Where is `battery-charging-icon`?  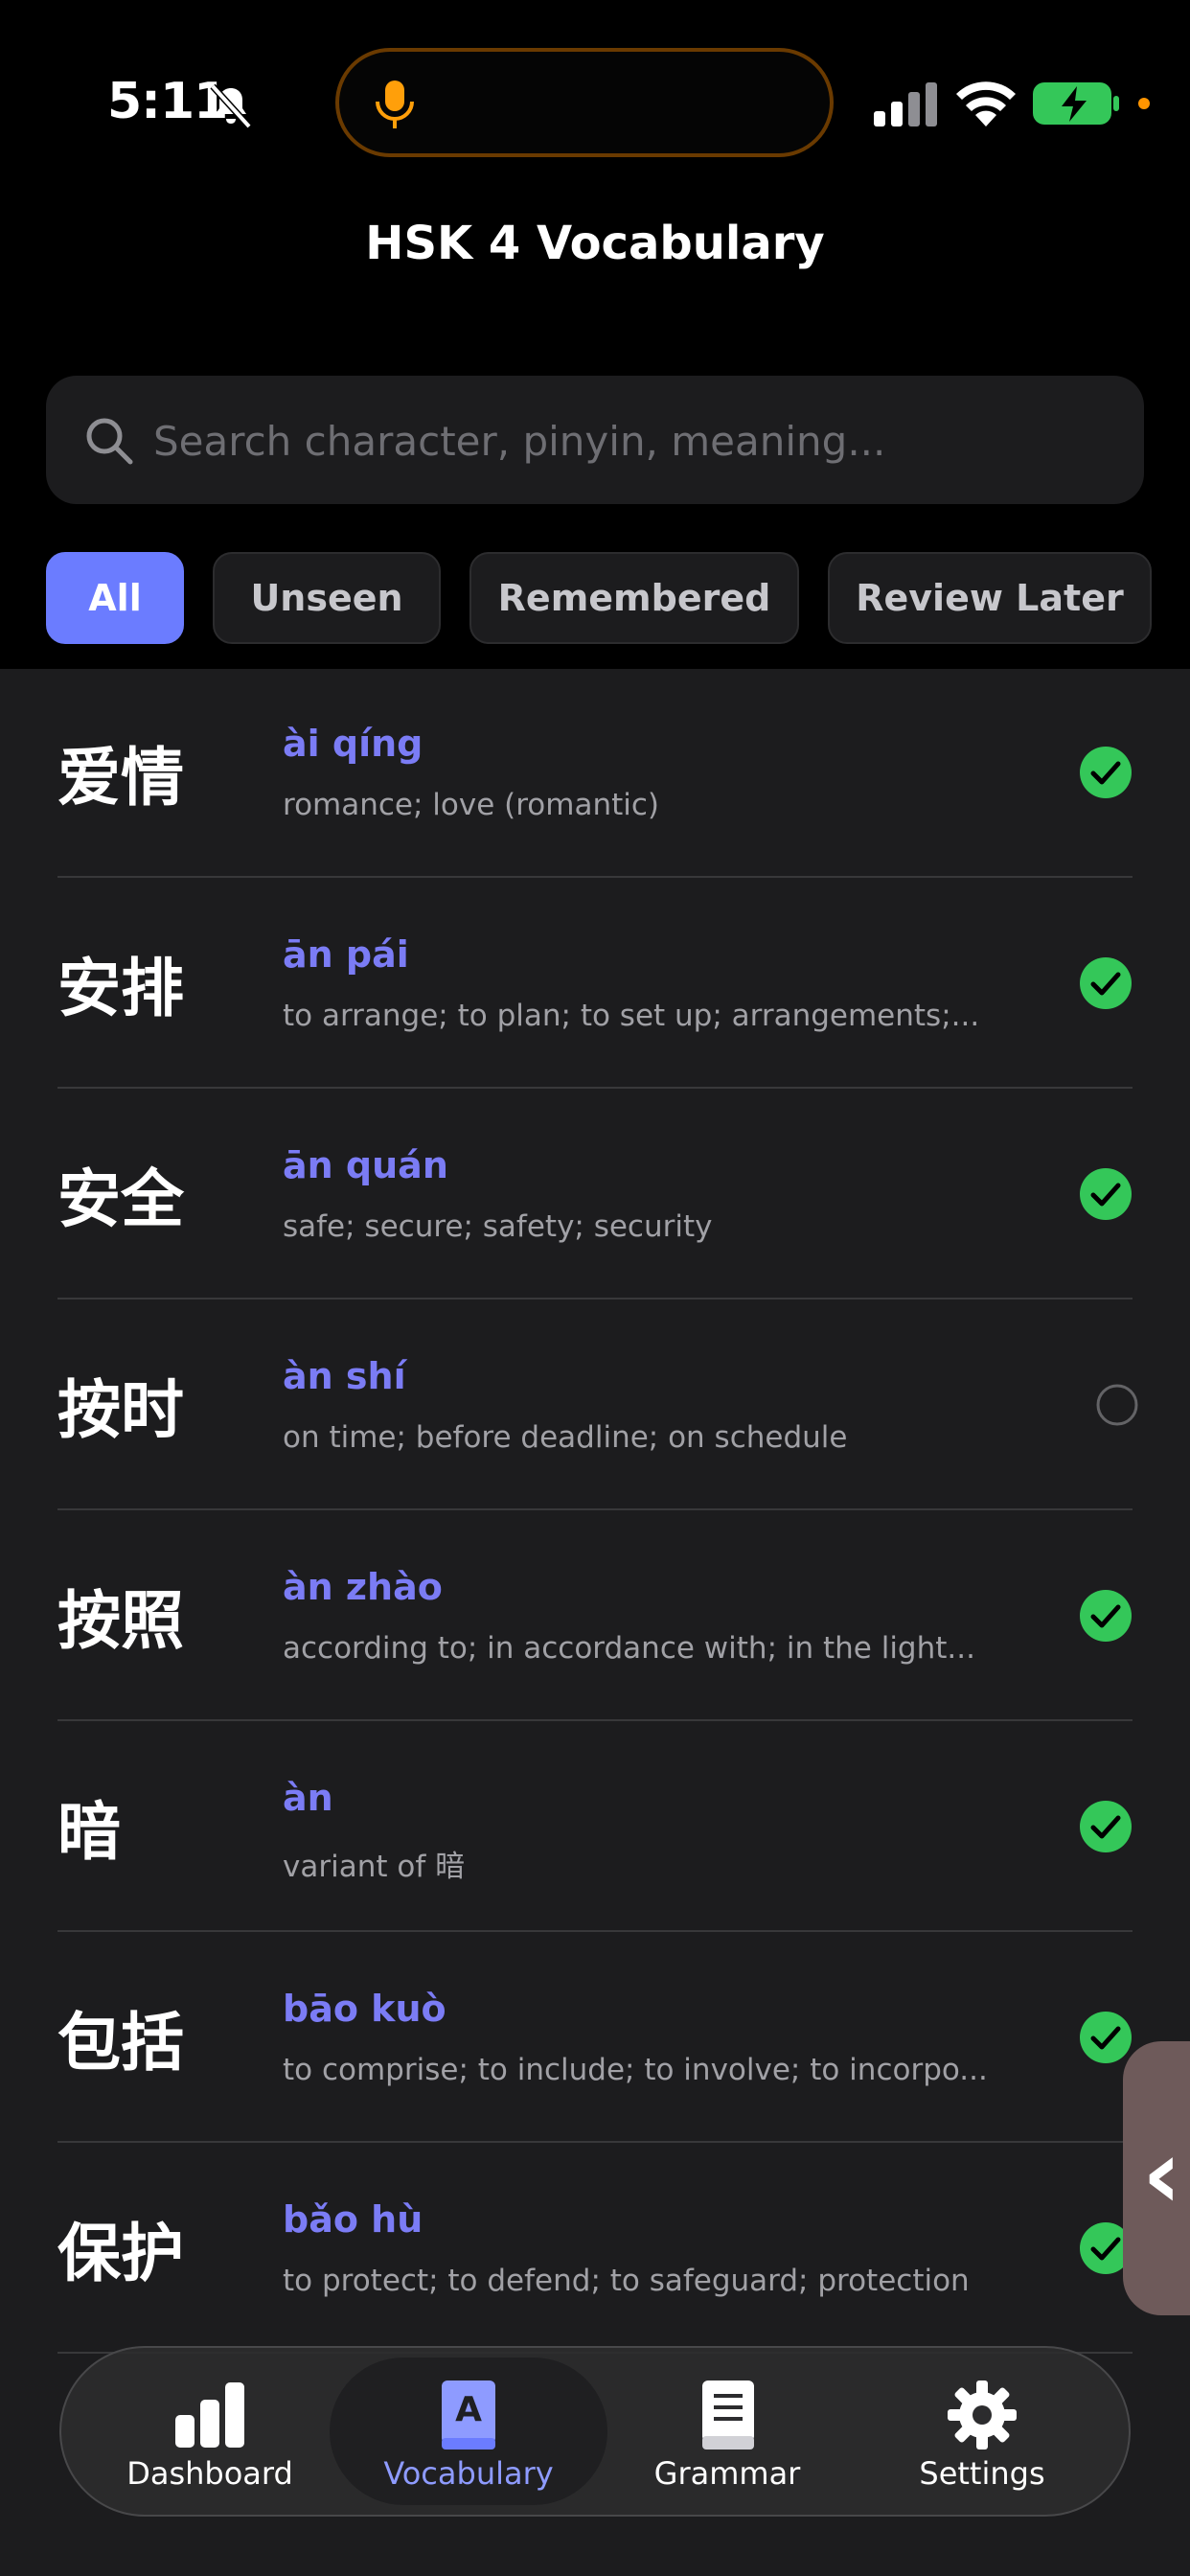
battery-charging-icon is located at coordinates (1076, 103).